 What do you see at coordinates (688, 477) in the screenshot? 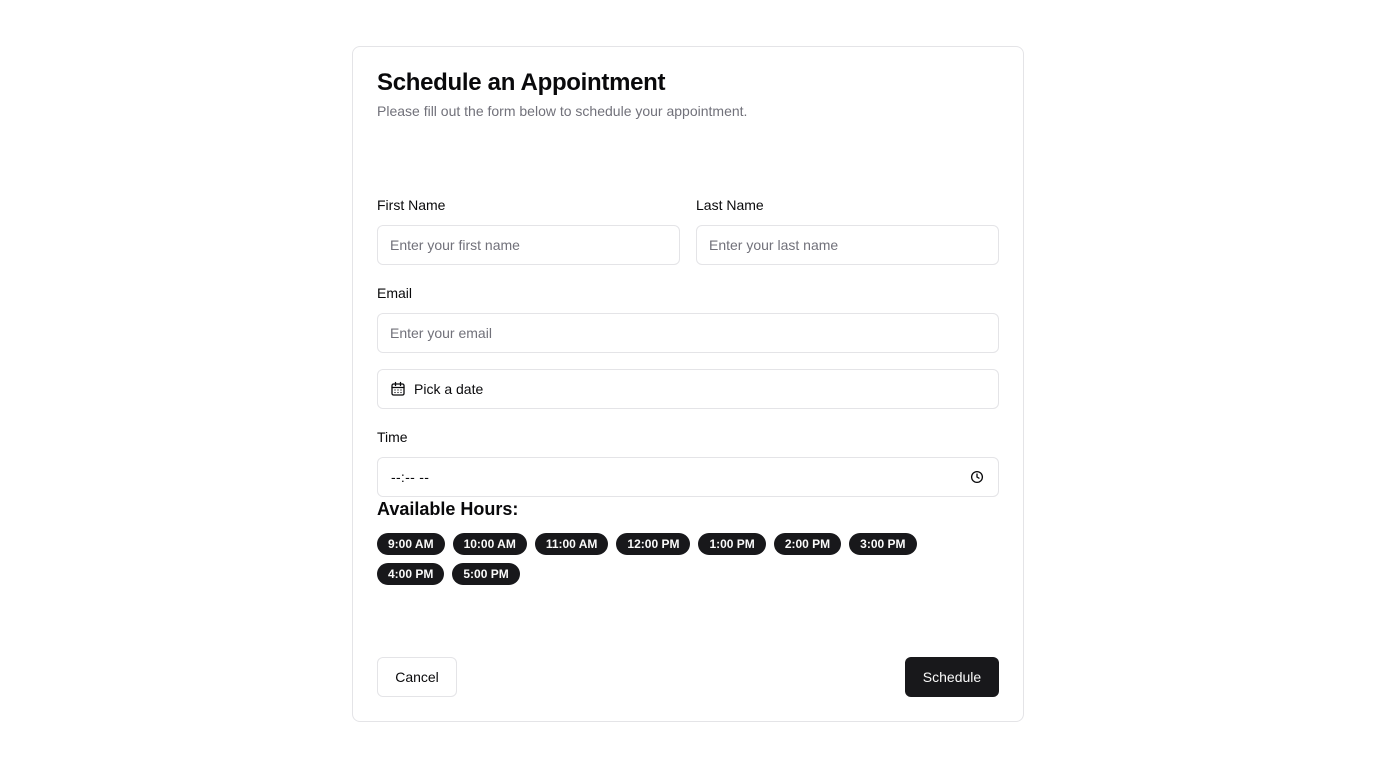
I see `time-input: --:-- --` at bounding box center [688, 477].